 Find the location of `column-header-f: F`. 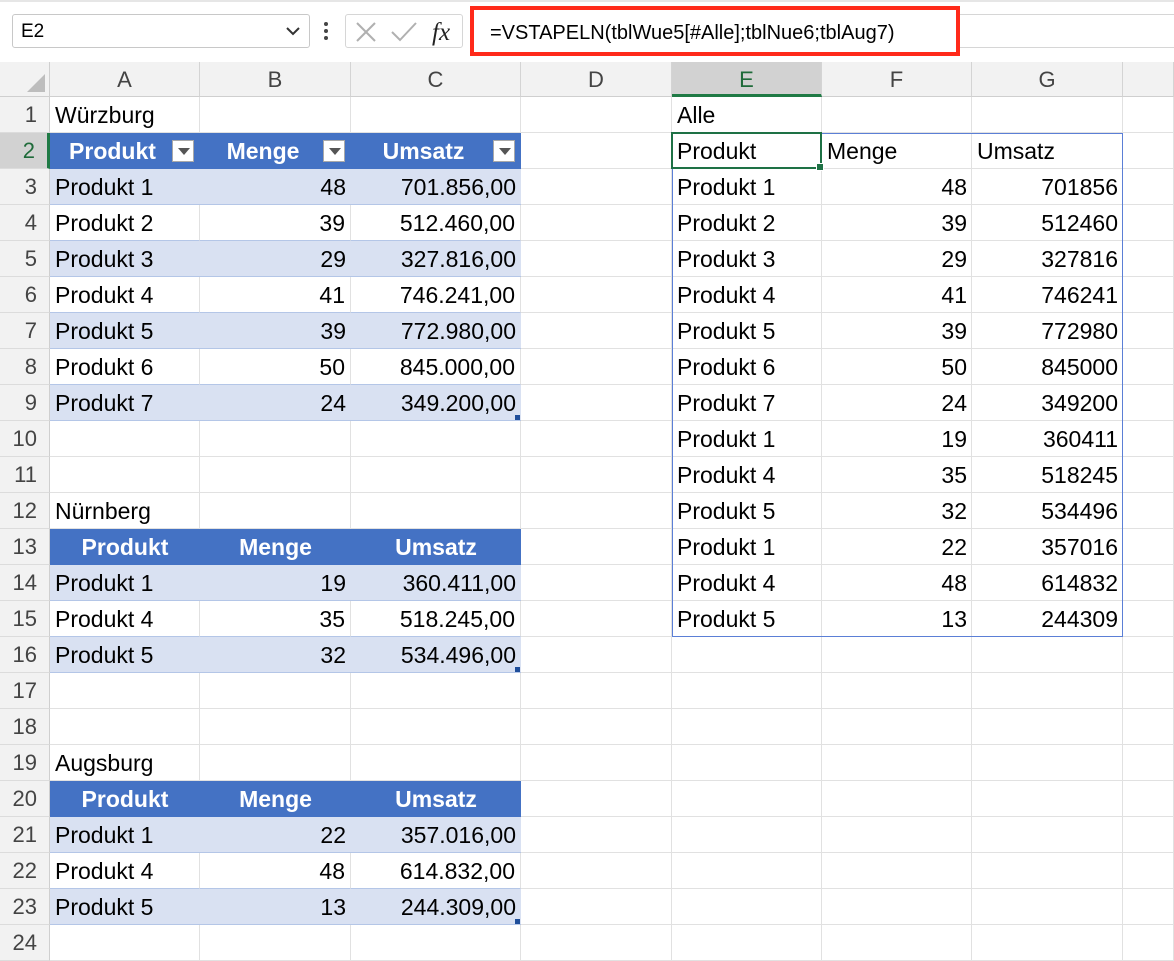

column-header-f: F is located at coordinates (897, 79).